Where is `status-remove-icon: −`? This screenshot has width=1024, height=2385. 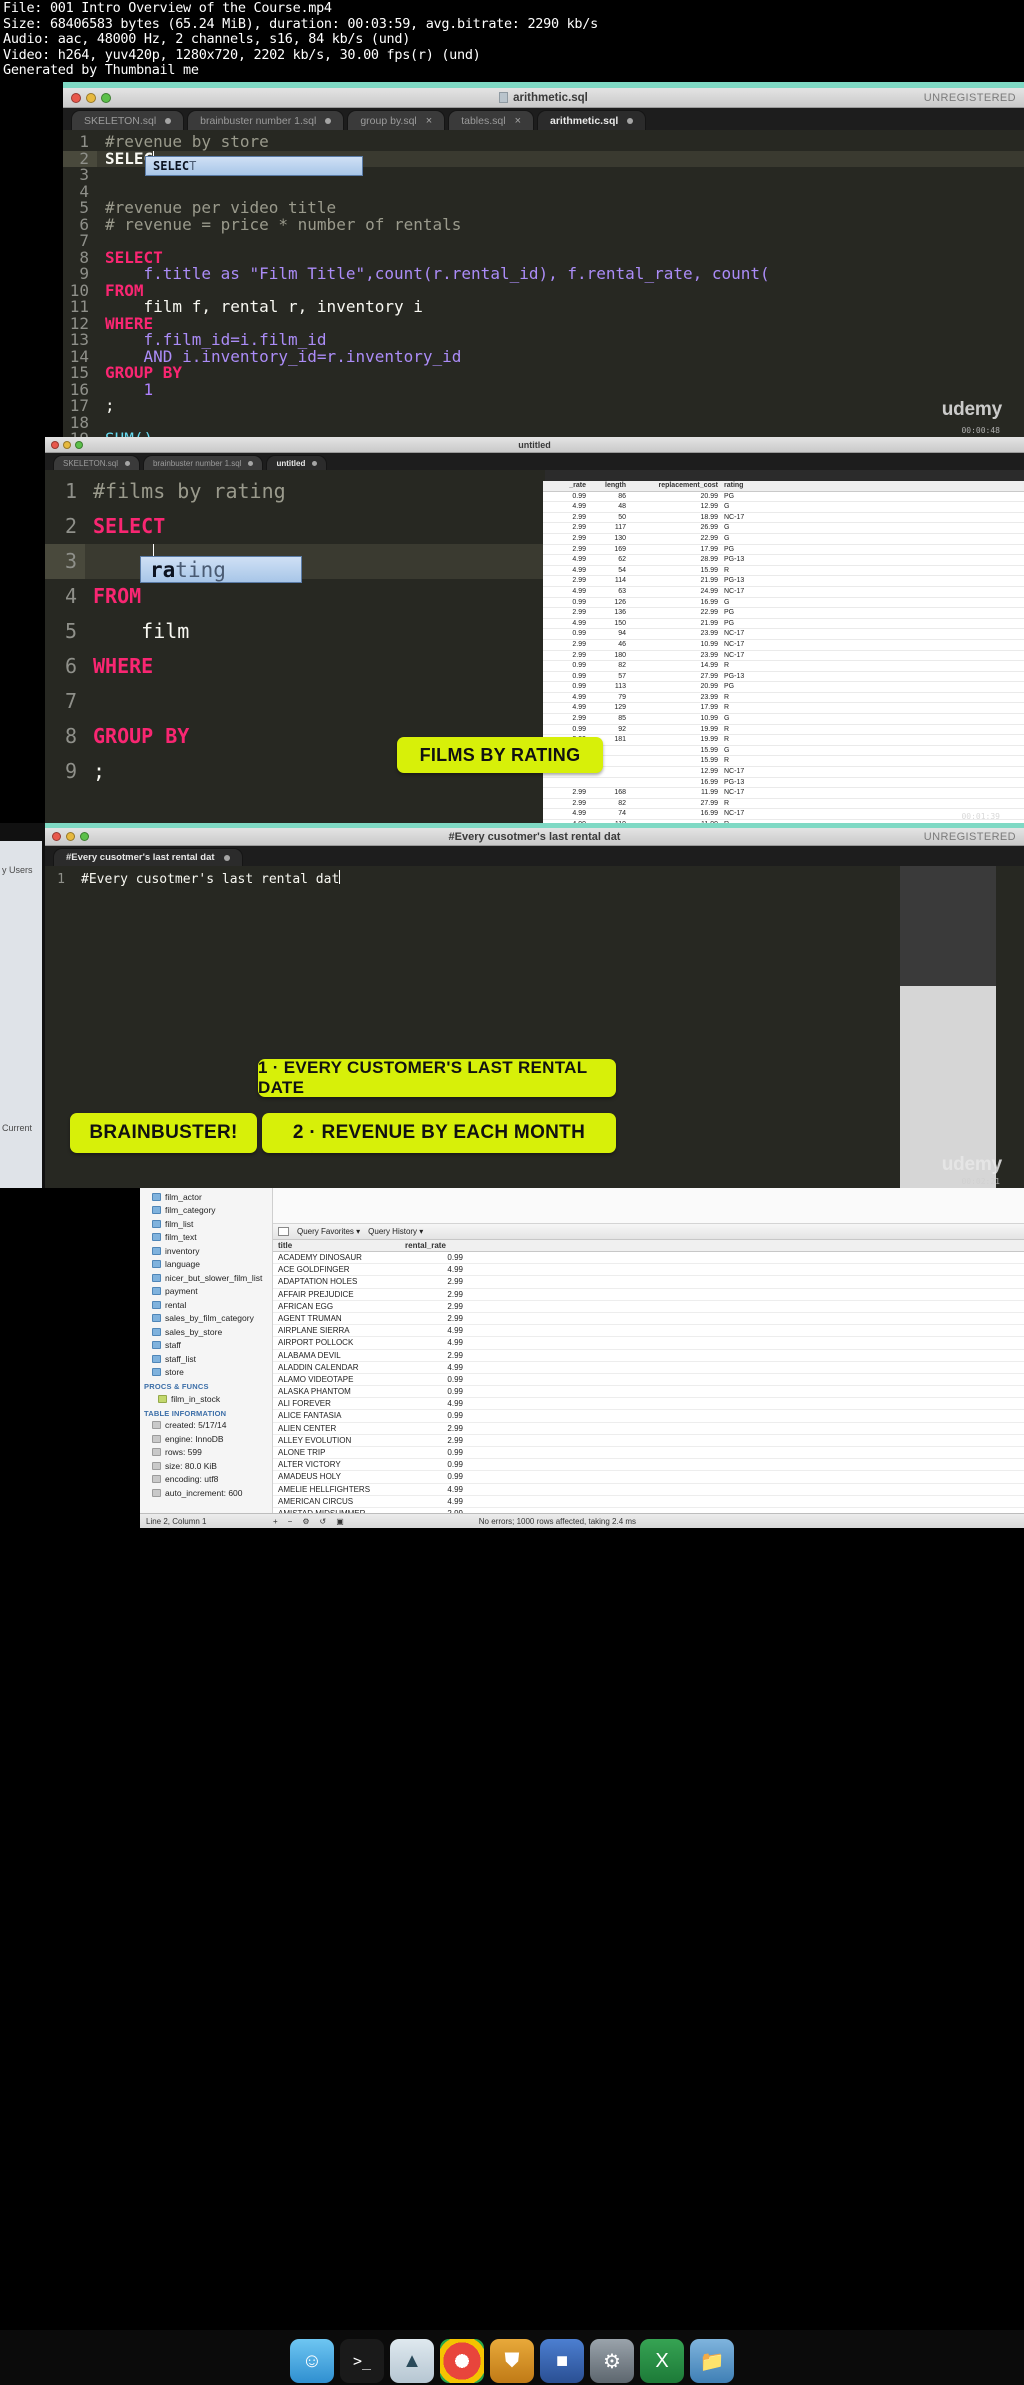
status-remove-icon: − is located at coordinates (290, 1521).